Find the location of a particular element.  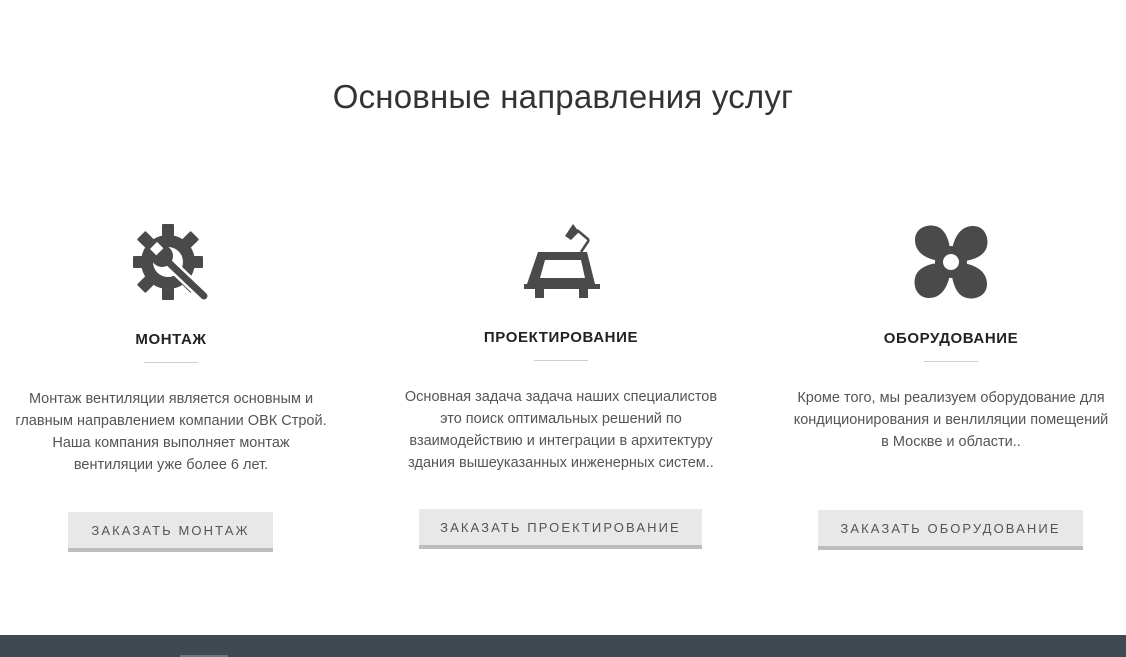

service-title: ОБОРУДОВАНИЕ is located at coordinates (951, 338).